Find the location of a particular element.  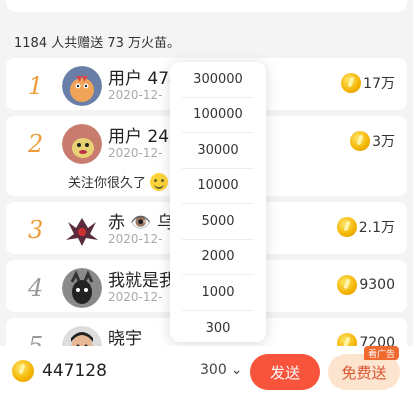

gift-value: 3万 is located at coordinates (383, 142).